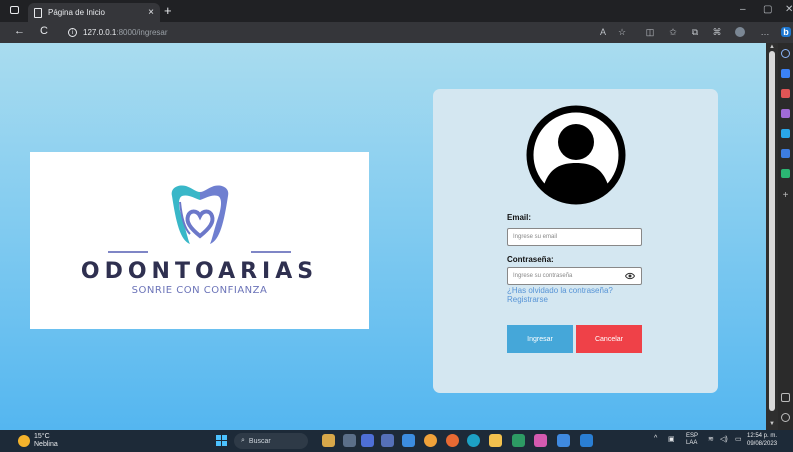 The height and width of the screenshot is (452, 793). What do you see at coordinates (671, 439) in the screenshot?
I see `tray-app-icon: ▣` at bounding box center [671, 439].